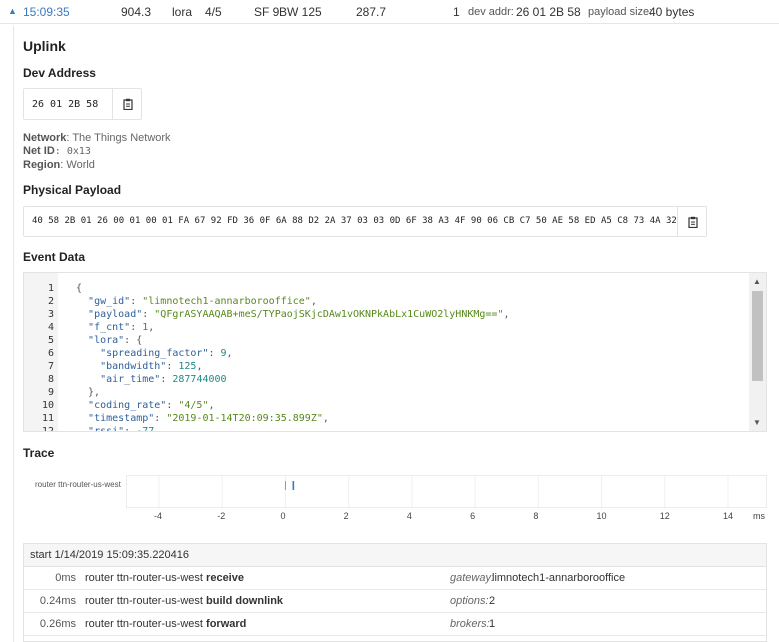 The height and width of the screenshot is (642, 779). What do you see at coordinates (371, 12) in the screenshot?
I see `row-airtime: 287.7` at bounding box center [371, 12].